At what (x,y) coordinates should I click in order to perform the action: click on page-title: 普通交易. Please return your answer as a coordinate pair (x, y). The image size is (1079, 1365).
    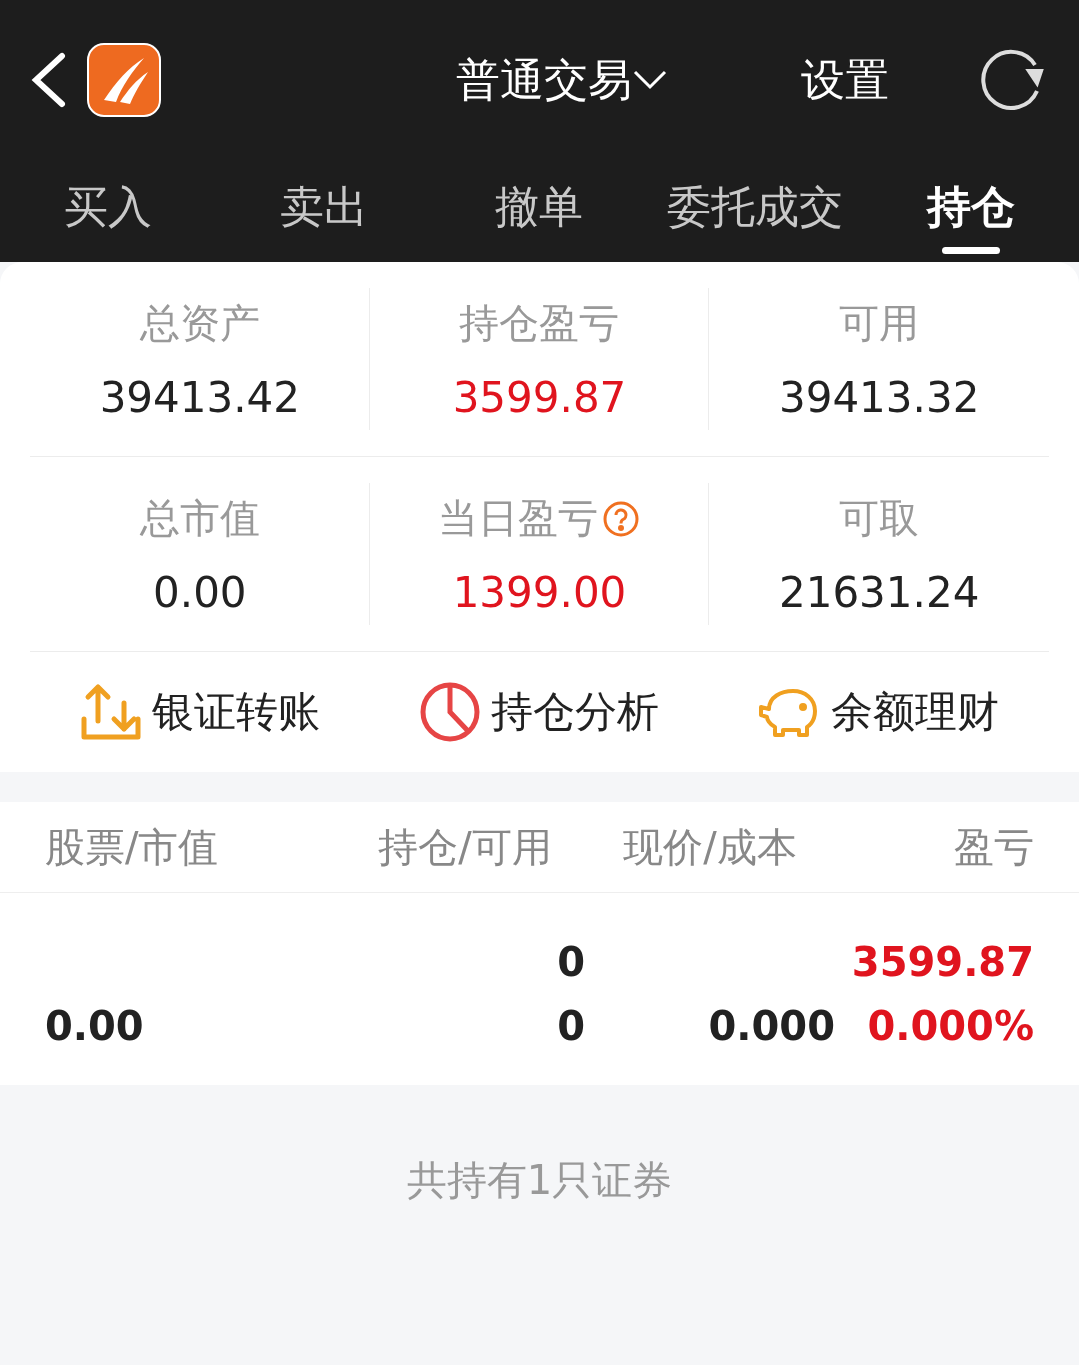
    Looking at the image, I should click on (543, 80).